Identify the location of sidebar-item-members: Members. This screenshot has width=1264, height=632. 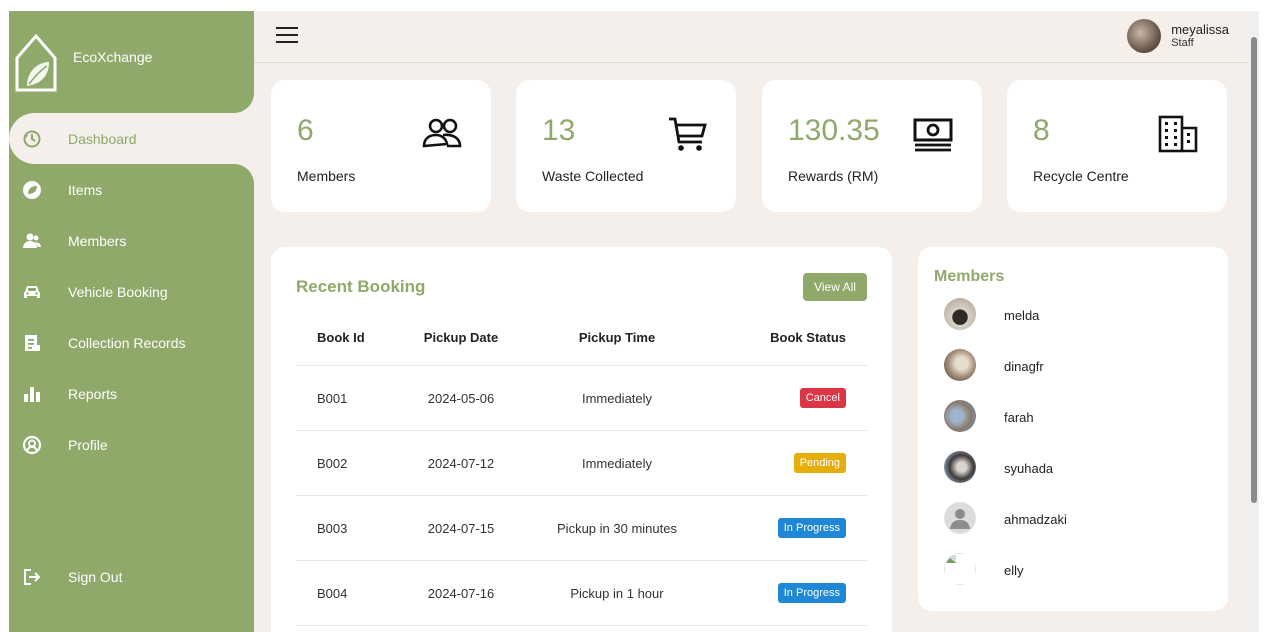
(131, 240).